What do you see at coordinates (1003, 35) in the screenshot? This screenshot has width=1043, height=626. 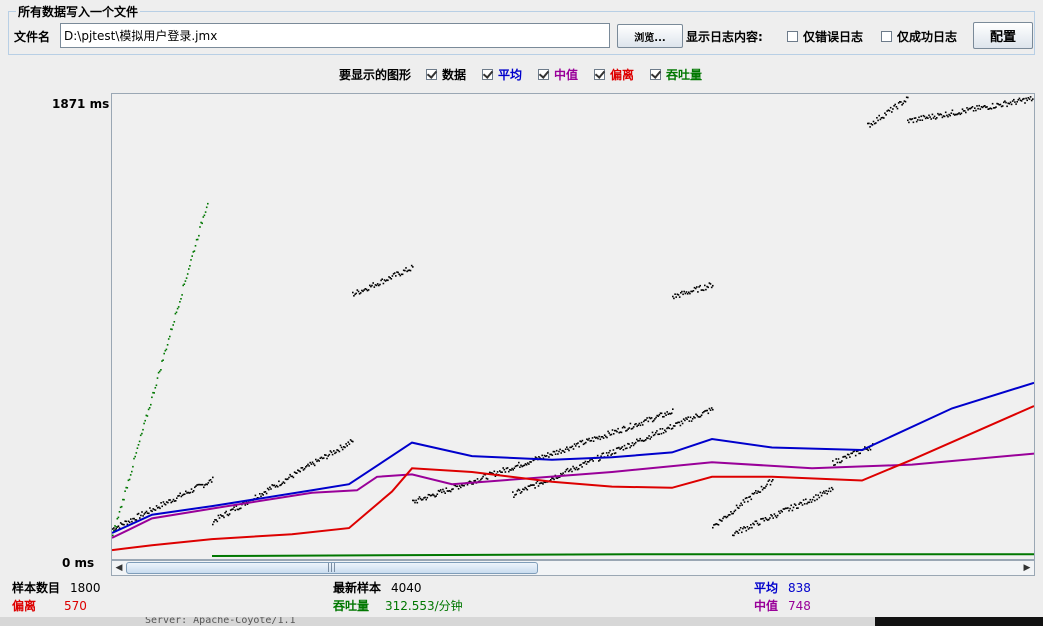 I see `config-button: 配置` at bounding box center [1003, 35].